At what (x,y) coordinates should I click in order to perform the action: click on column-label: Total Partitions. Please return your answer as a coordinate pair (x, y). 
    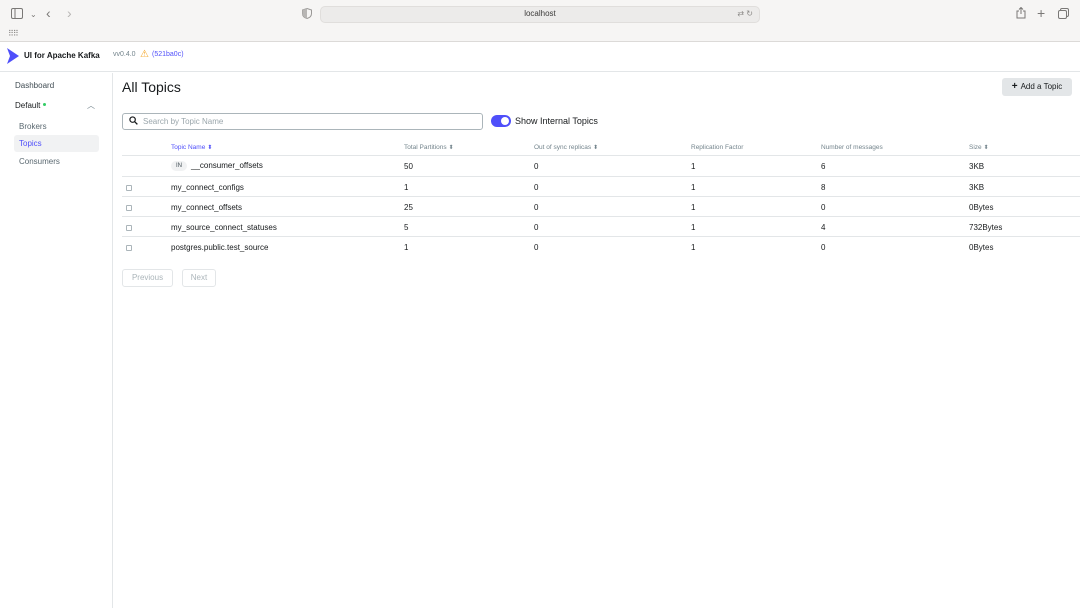
    Looking at the image, I should click on (425, 147).